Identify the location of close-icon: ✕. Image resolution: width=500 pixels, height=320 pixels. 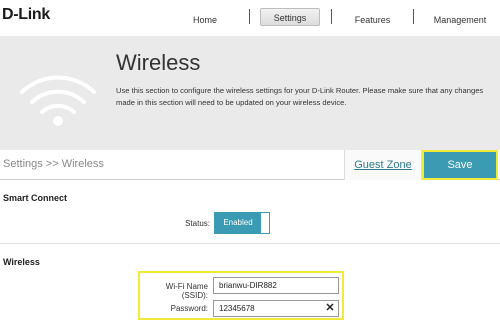
(330, 308).